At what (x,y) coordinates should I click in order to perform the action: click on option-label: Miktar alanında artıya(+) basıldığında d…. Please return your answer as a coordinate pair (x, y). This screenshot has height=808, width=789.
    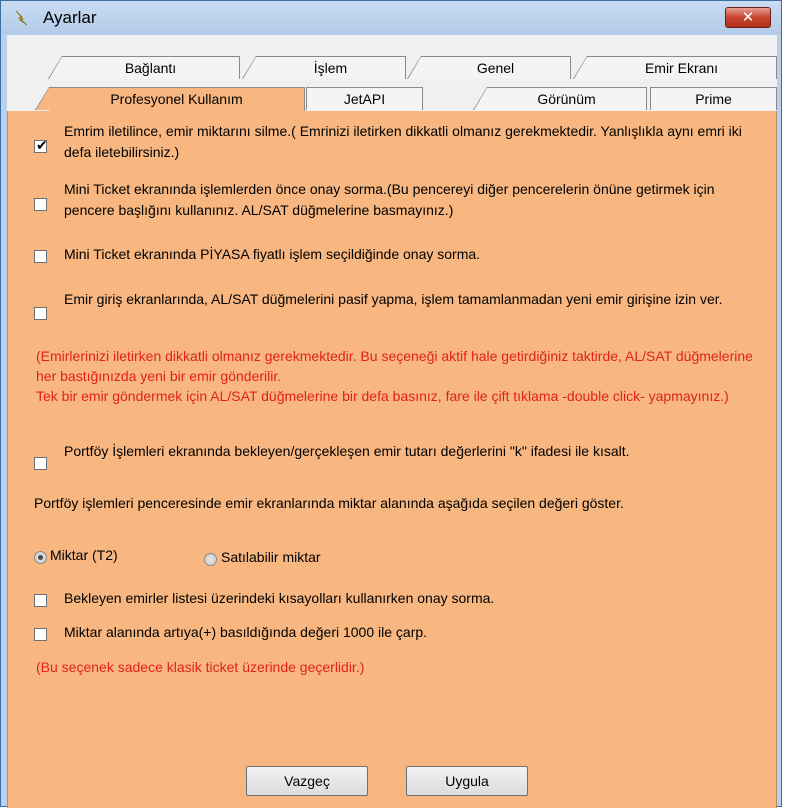
    Looking at the image, I should click on (246, 632).